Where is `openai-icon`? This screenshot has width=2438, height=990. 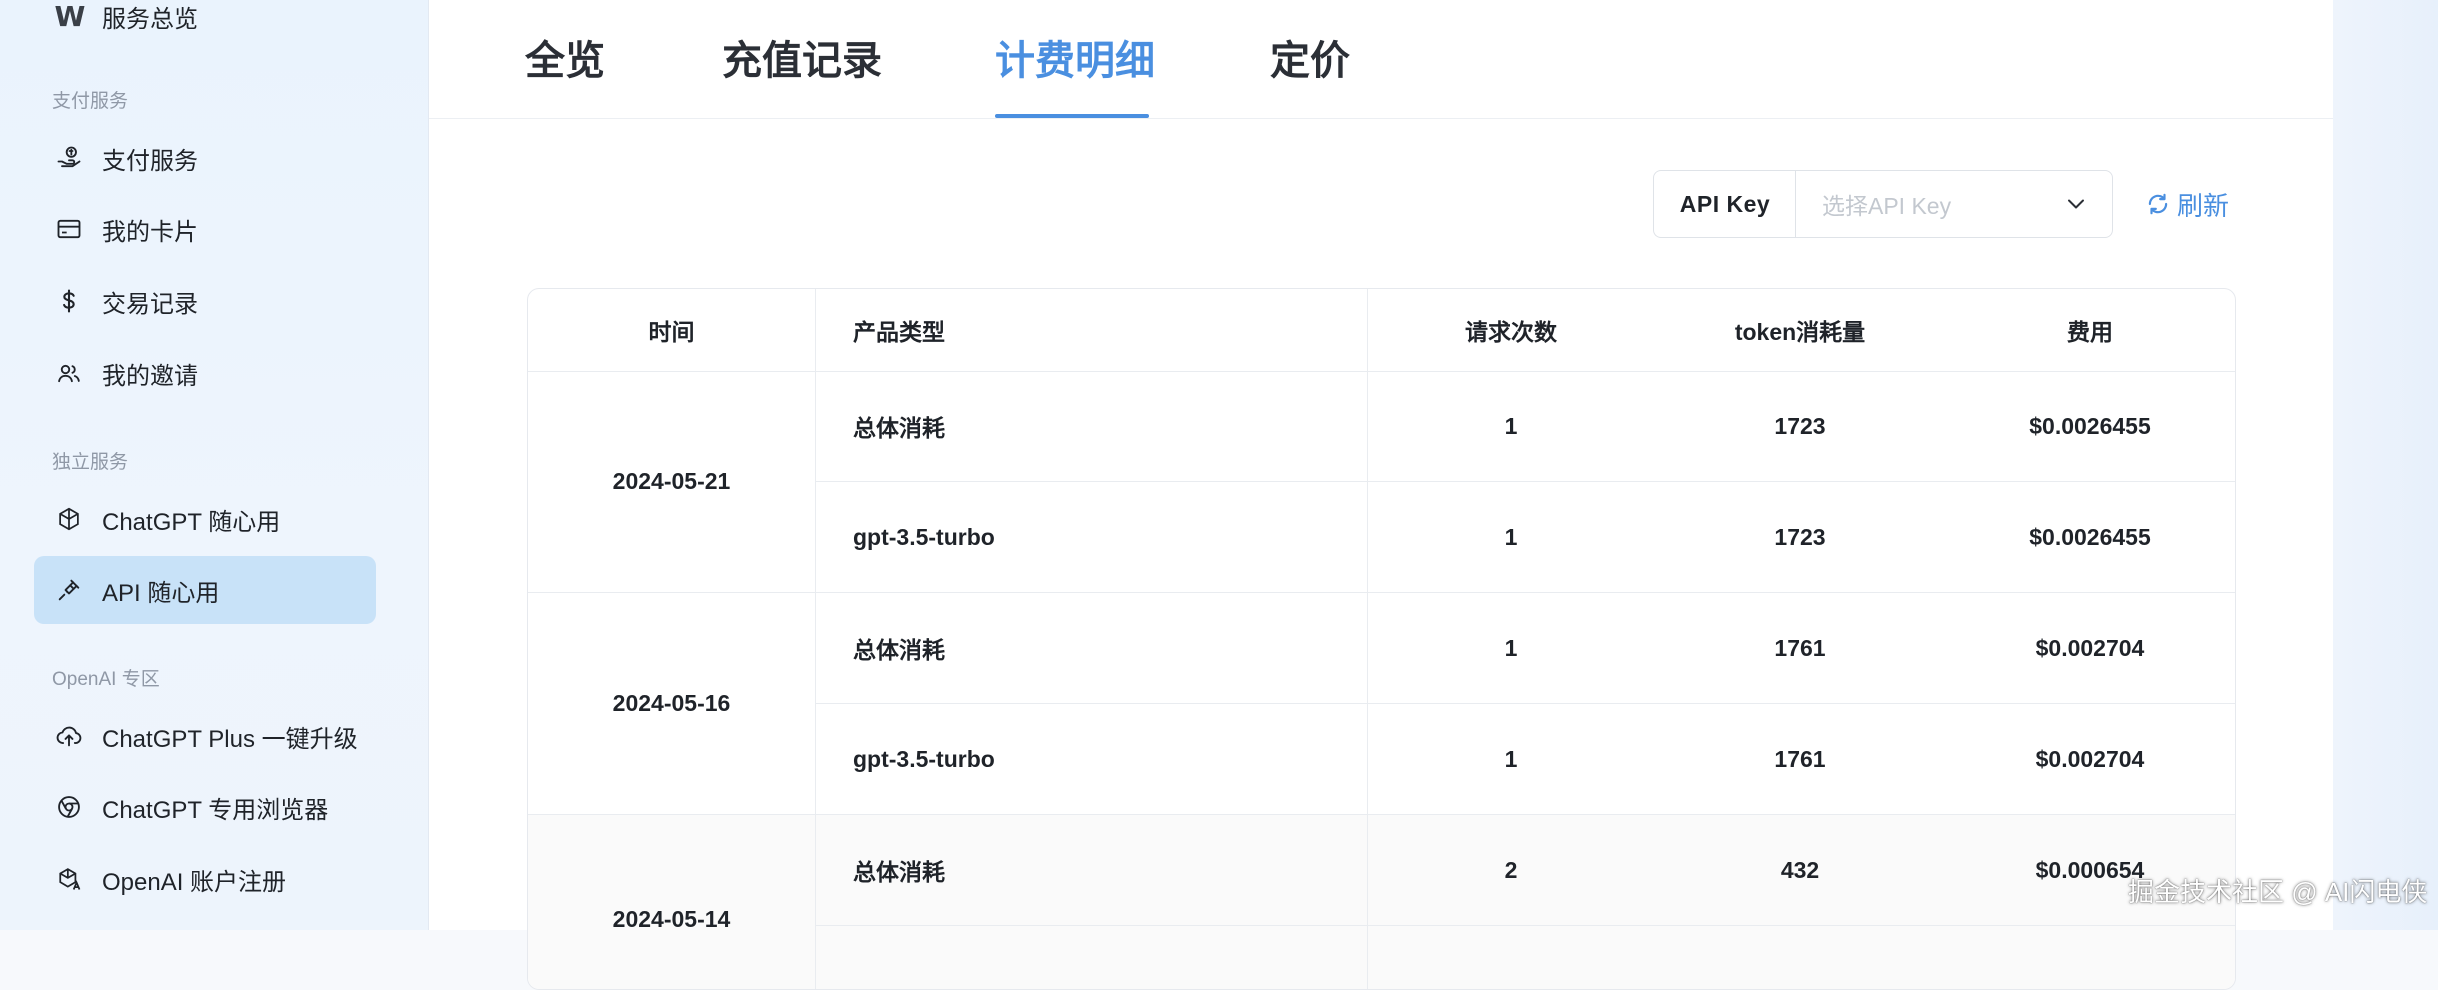 openai-icon is located at coordinates (69, 519).